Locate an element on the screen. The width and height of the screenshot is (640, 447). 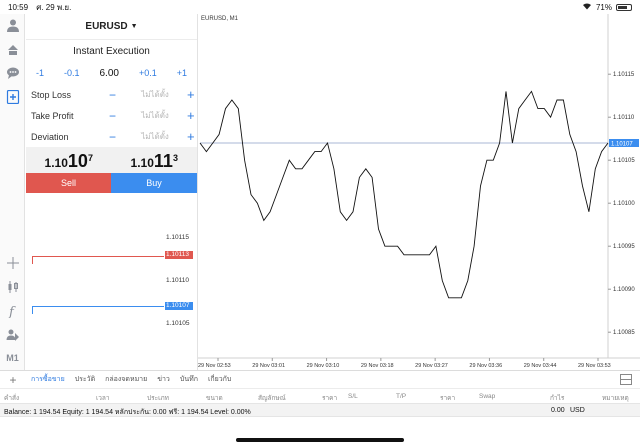
ask-big: 11 is located at coordinates (163, 161).